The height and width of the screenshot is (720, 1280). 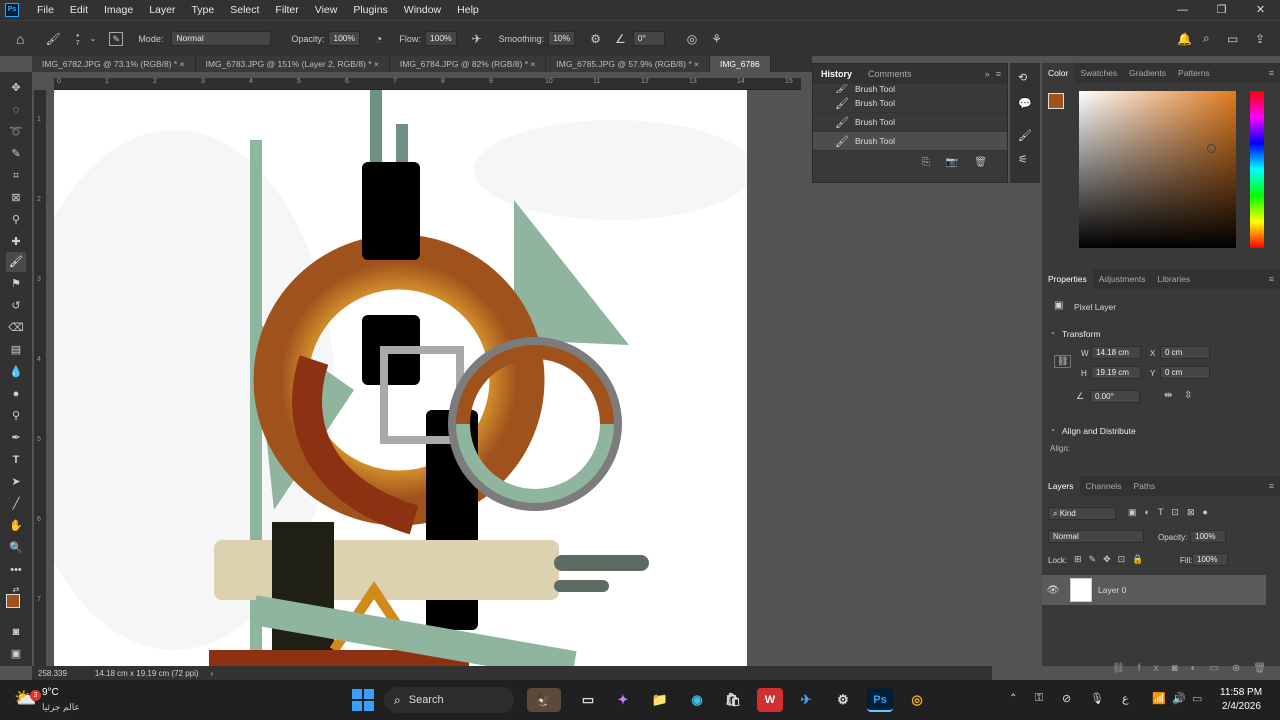 I want to click on app-icon: ⚙, so click(x=843, y=700).